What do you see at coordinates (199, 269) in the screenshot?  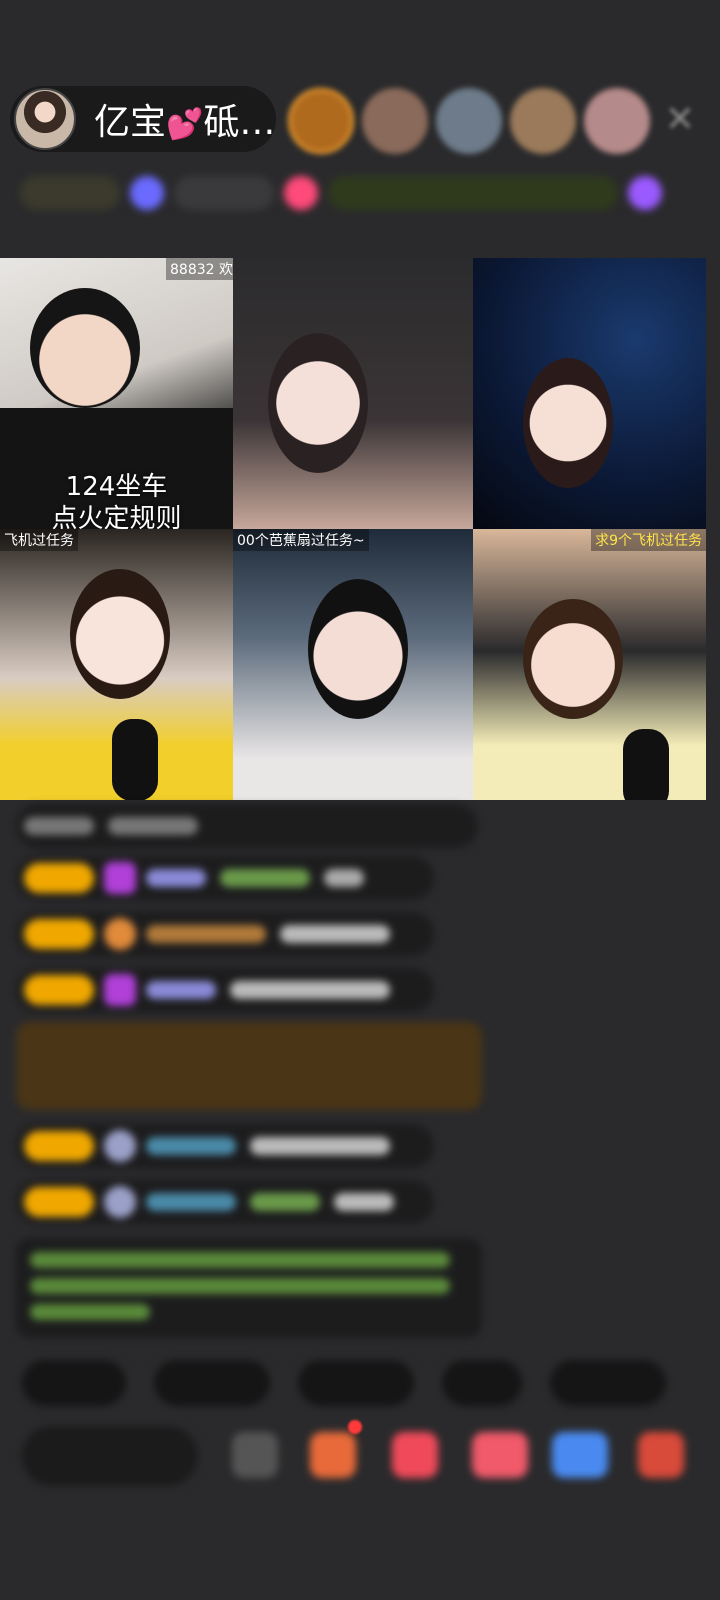 I see `video-corner-text: 88832 欢迎` at bounding box center [199, 269].